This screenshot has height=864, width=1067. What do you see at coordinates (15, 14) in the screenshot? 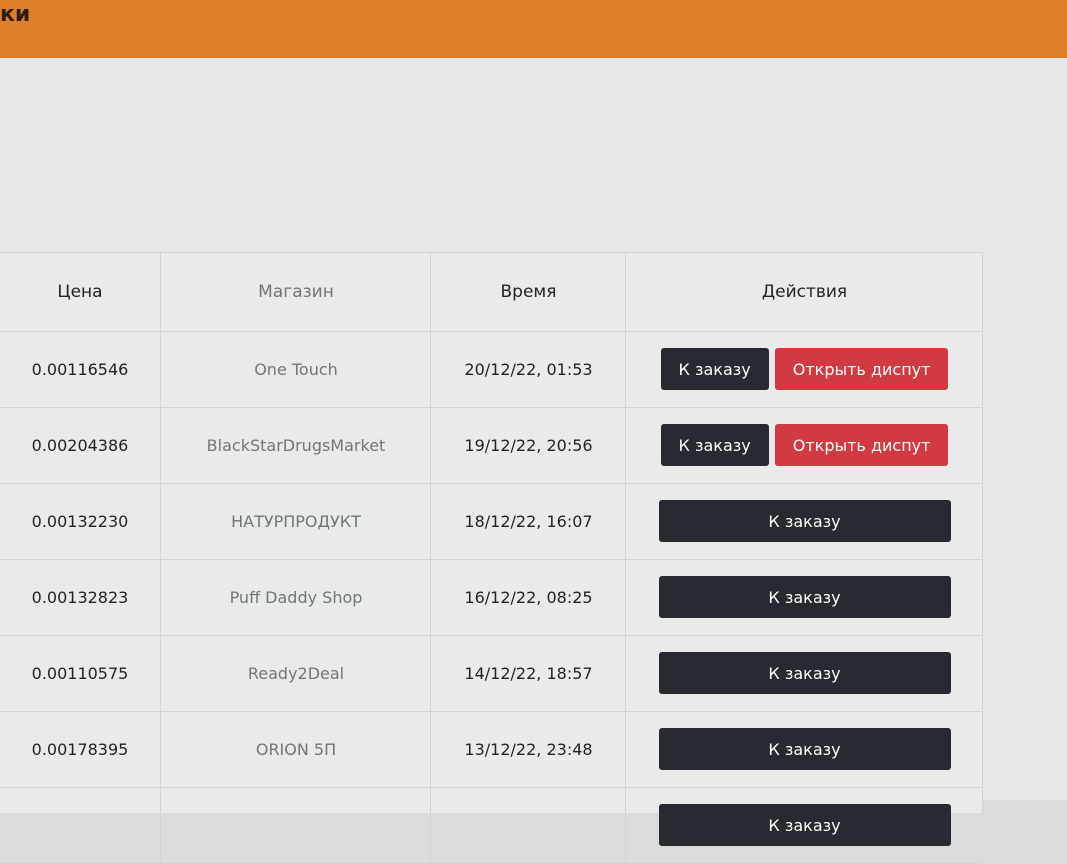
I see `page-title: ки` at bounding box center [15, 14].